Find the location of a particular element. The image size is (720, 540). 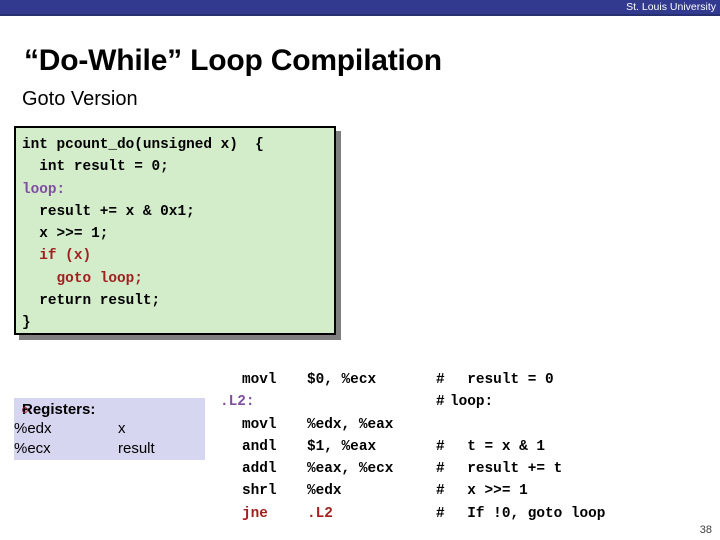

assembly-operands: $1, %eax is located at coordinates (342, 446).